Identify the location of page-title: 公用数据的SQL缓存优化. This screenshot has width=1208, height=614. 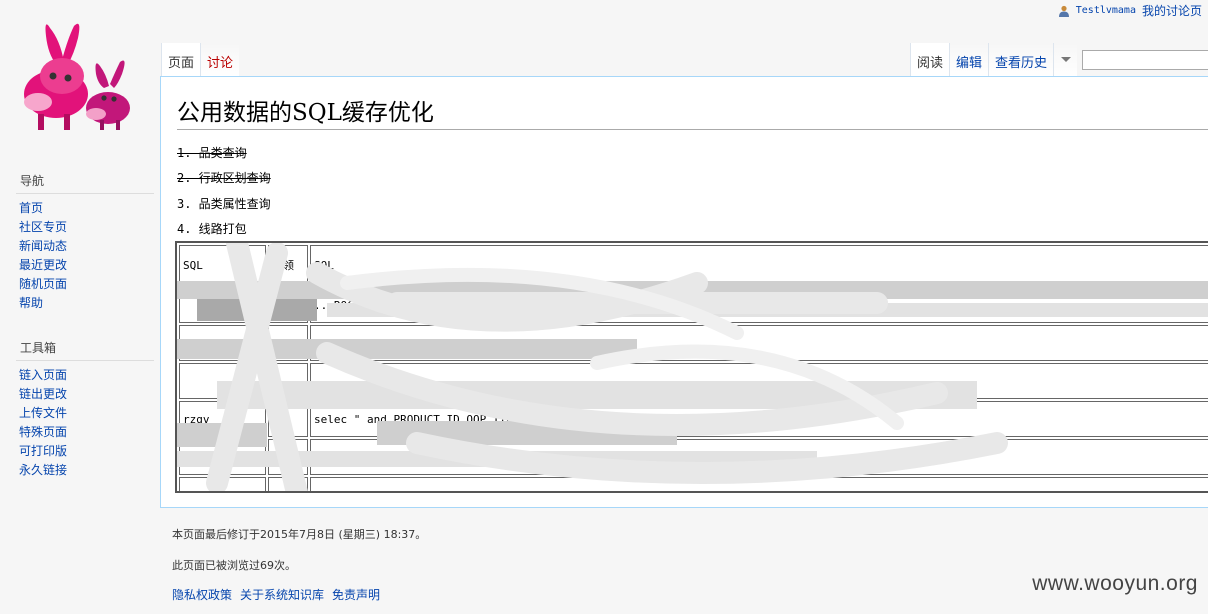
(692, 111).